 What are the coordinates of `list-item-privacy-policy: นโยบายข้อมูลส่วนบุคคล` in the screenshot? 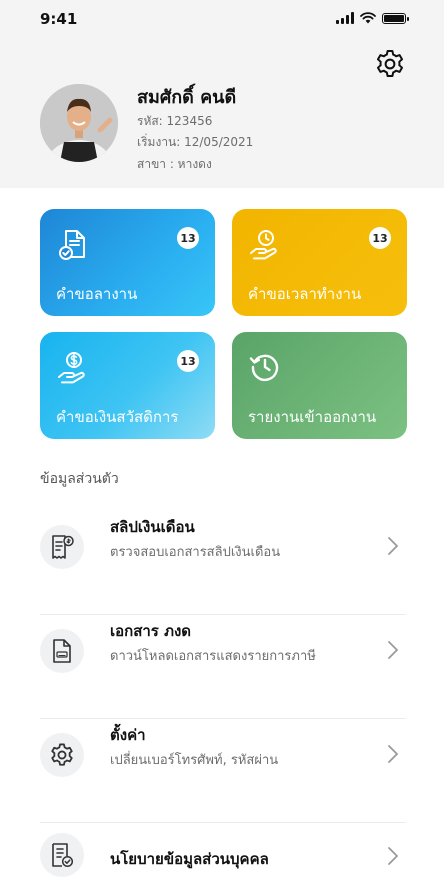 It's located at (223, 853).